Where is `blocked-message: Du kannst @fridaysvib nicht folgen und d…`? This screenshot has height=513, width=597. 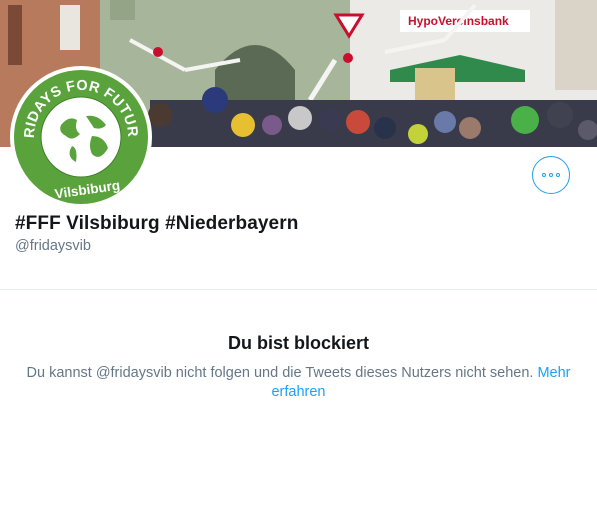 blocked-message: Du kannst @fridaysvib nicht folgen und d… is located at coordinates (298, 383).